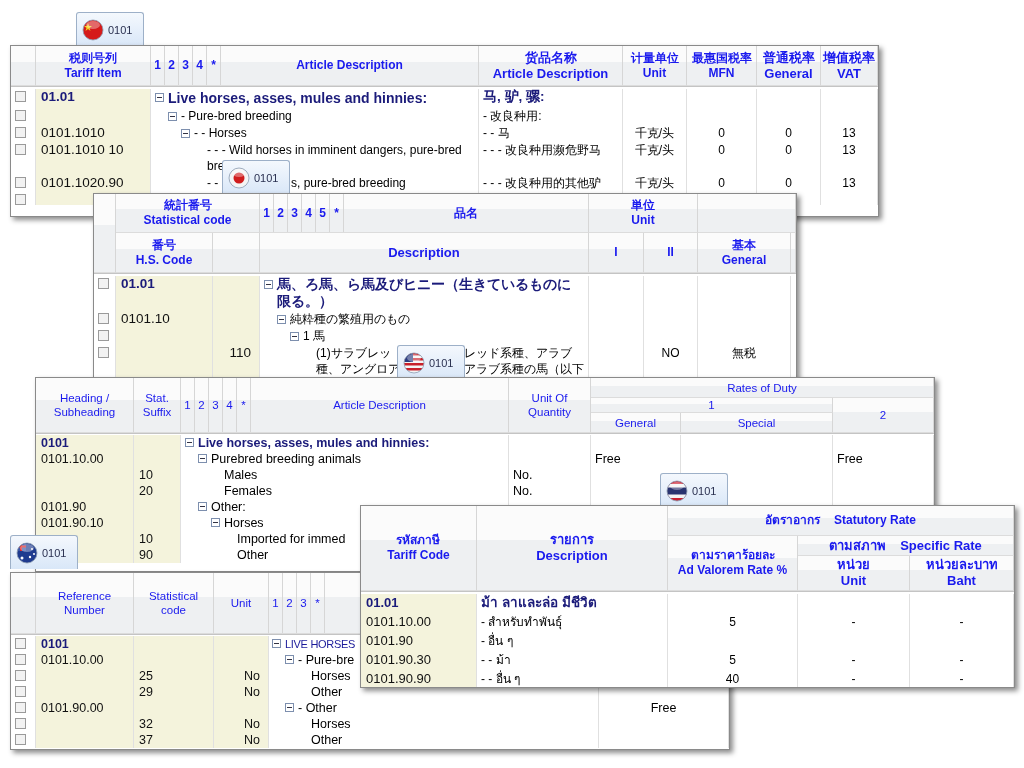  Describe the element at coordinates (253, 555) in the screenshot. I see `item-description: Other` at that location.